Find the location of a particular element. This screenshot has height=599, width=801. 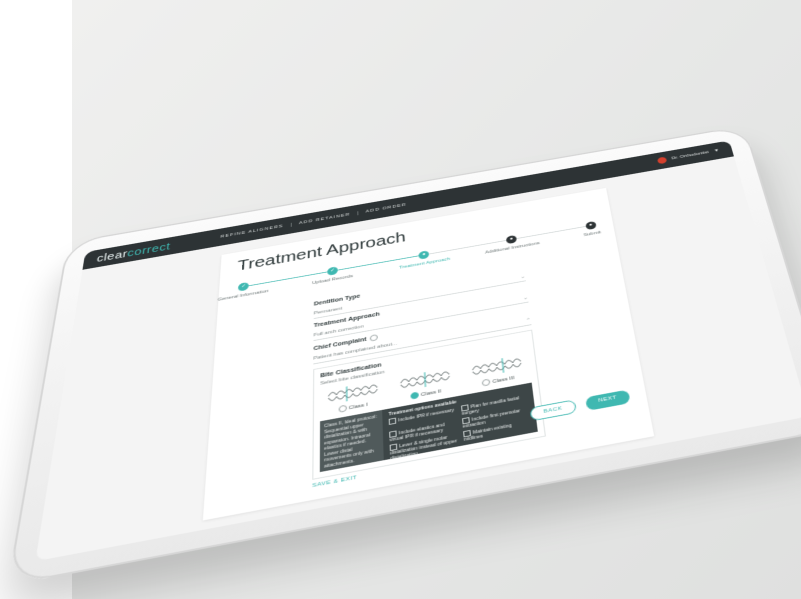

form-actions: BACK NEXT is located at coordinates (580, 405).